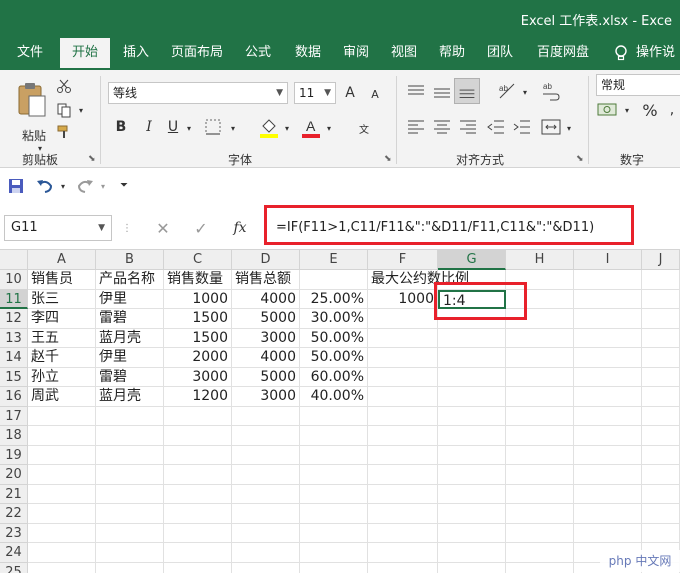 Image resolution: width=680 pixels, height=573 pixels. Describe the element at coordinates (266, 338) in the screenshot. I see `cell-d13: 3000` at that location.